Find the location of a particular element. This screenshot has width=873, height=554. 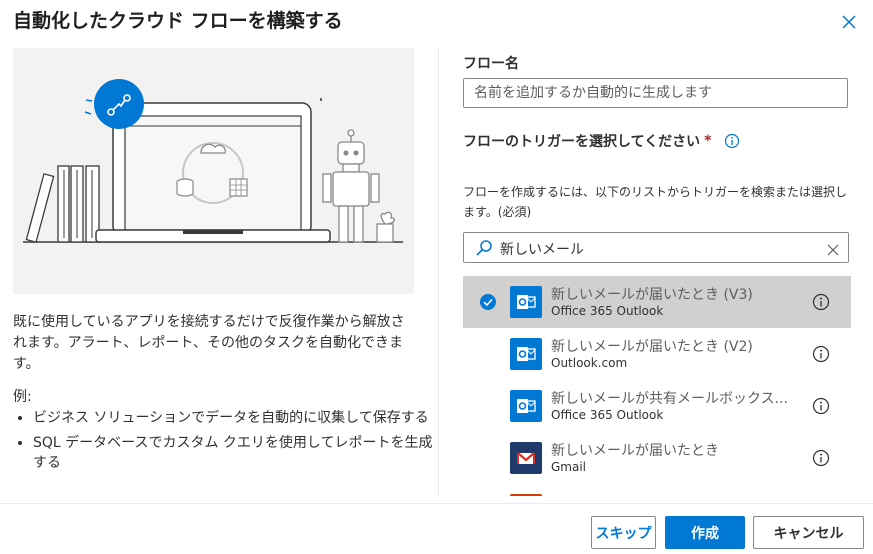

trigger-connector: Gmail is located at coordinates (569, 467).